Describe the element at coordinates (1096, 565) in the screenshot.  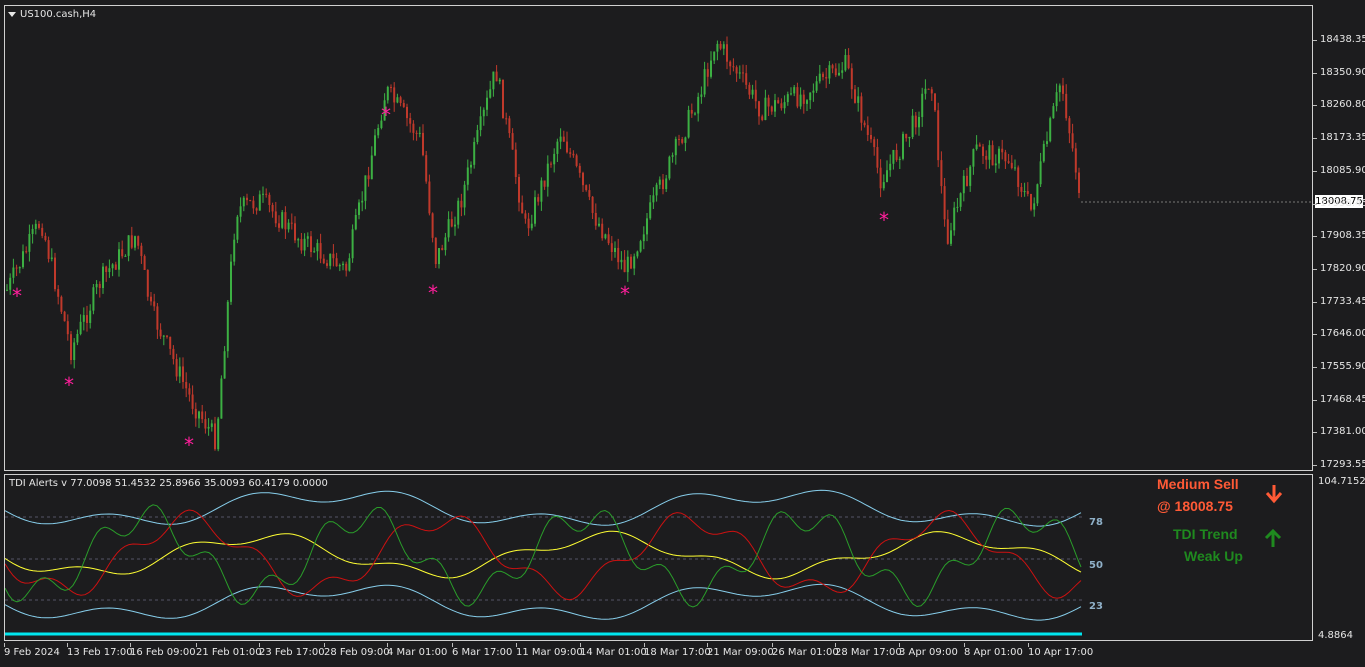
I see `level-label-mid: 50` at that location.